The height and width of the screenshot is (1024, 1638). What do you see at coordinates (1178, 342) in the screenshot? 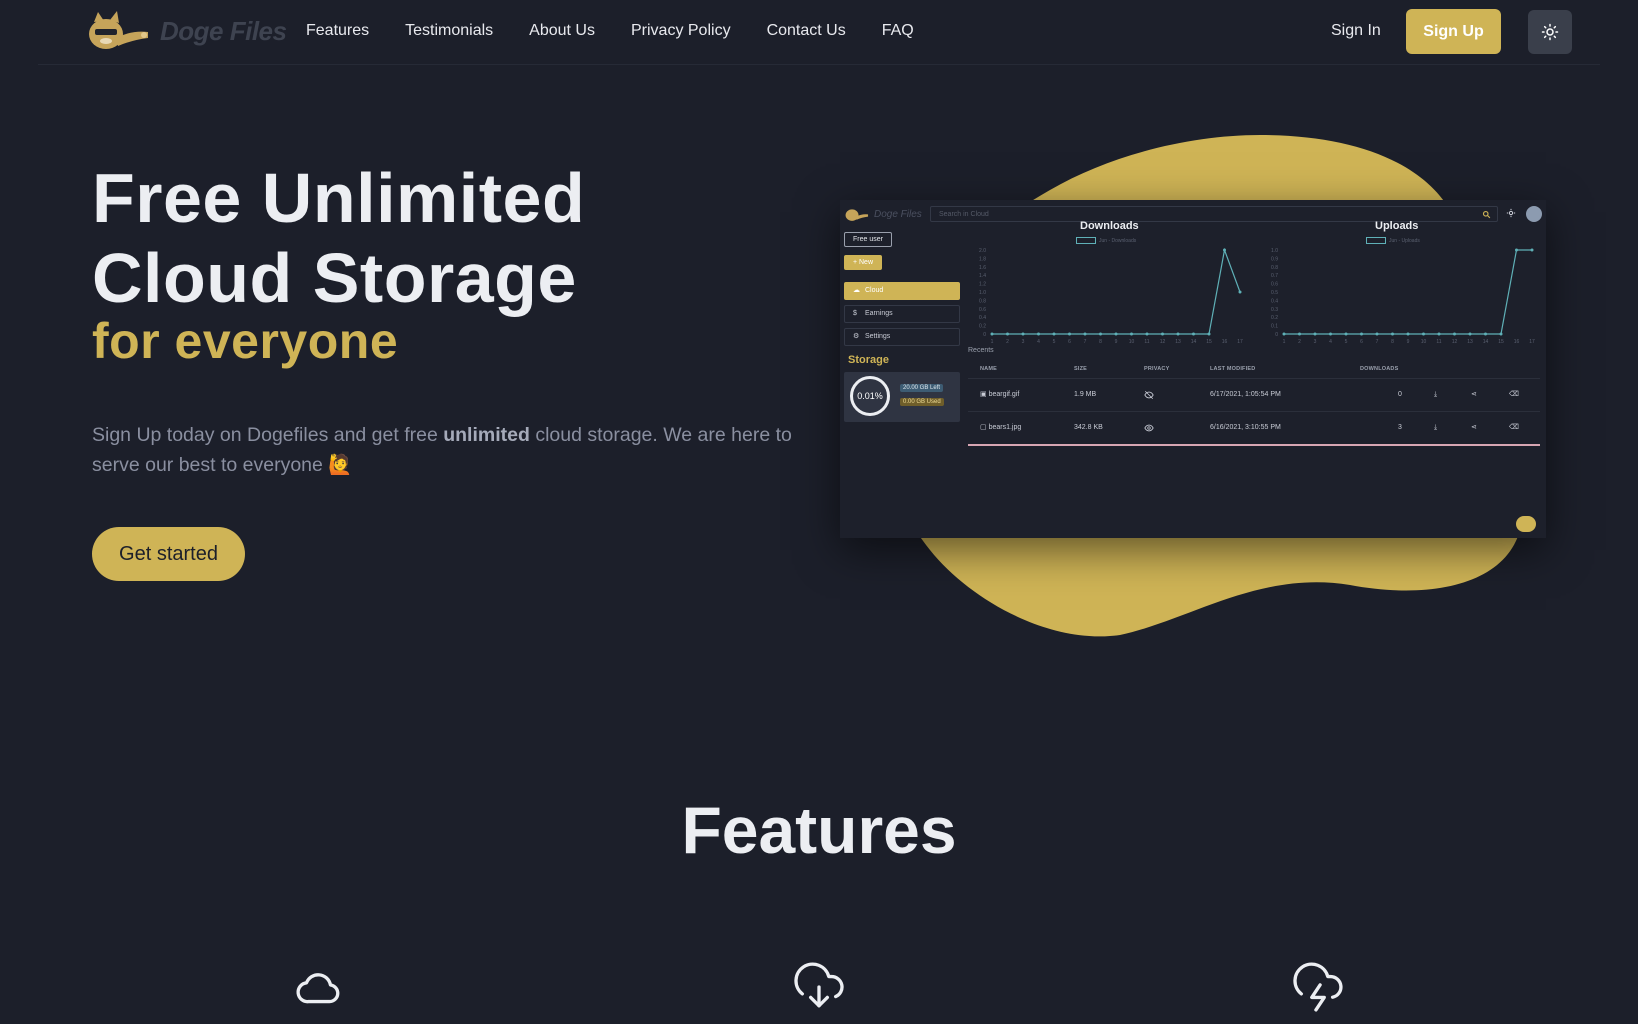
I see `x-tick-label: 13` at bounding box center [1178, 342].